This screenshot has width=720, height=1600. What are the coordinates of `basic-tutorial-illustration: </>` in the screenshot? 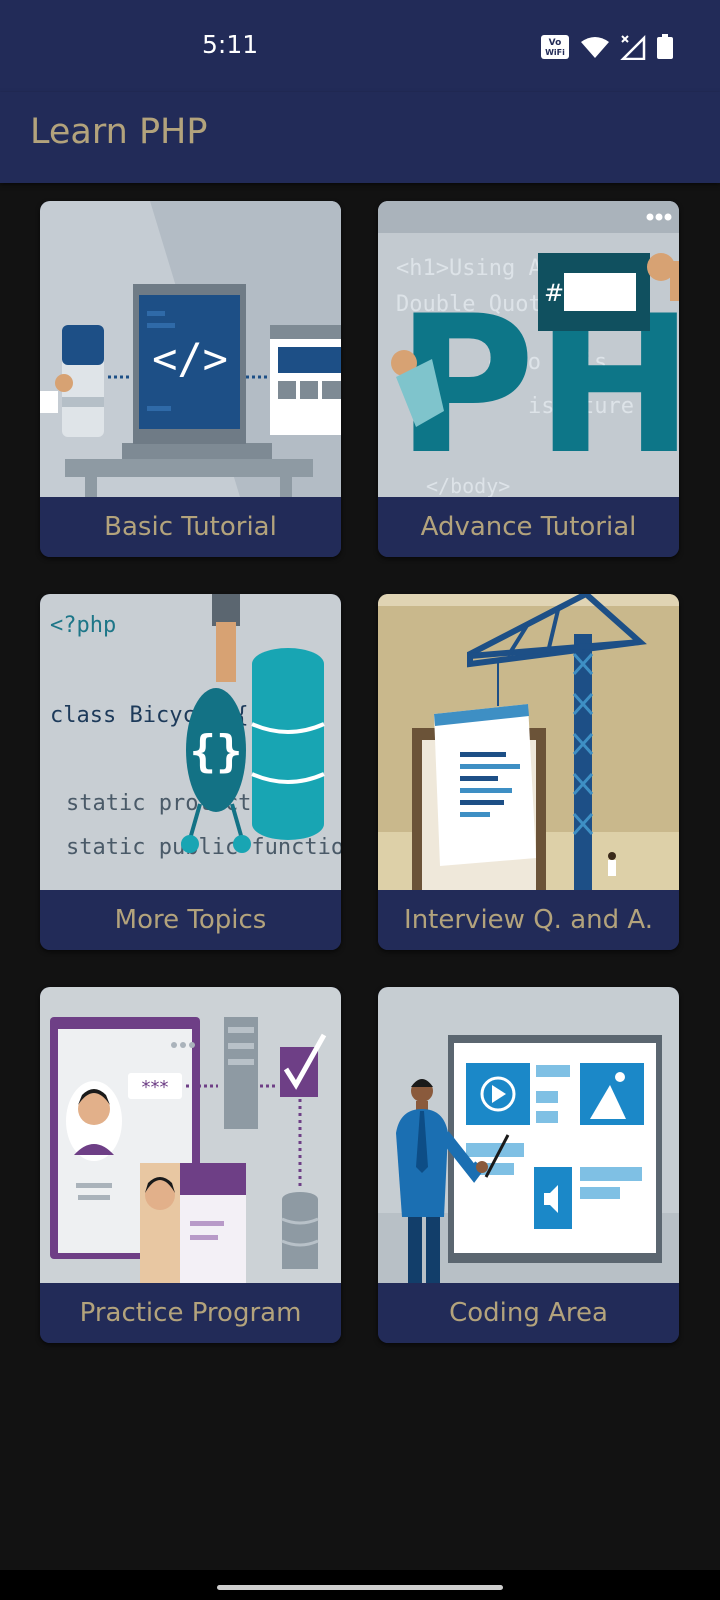 It's located at (190, 349).